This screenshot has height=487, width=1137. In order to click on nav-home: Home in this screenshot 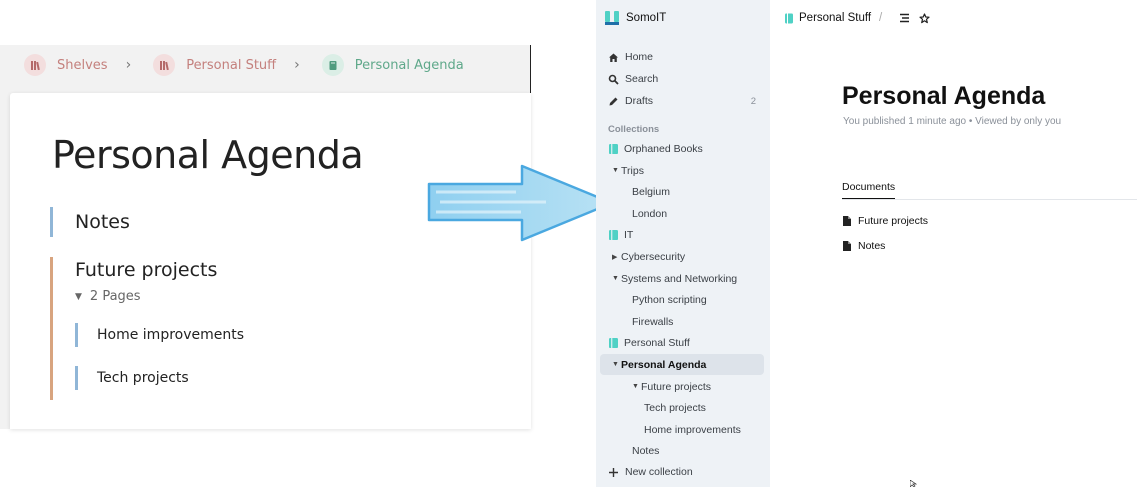, I will do `click(682, 57)`.